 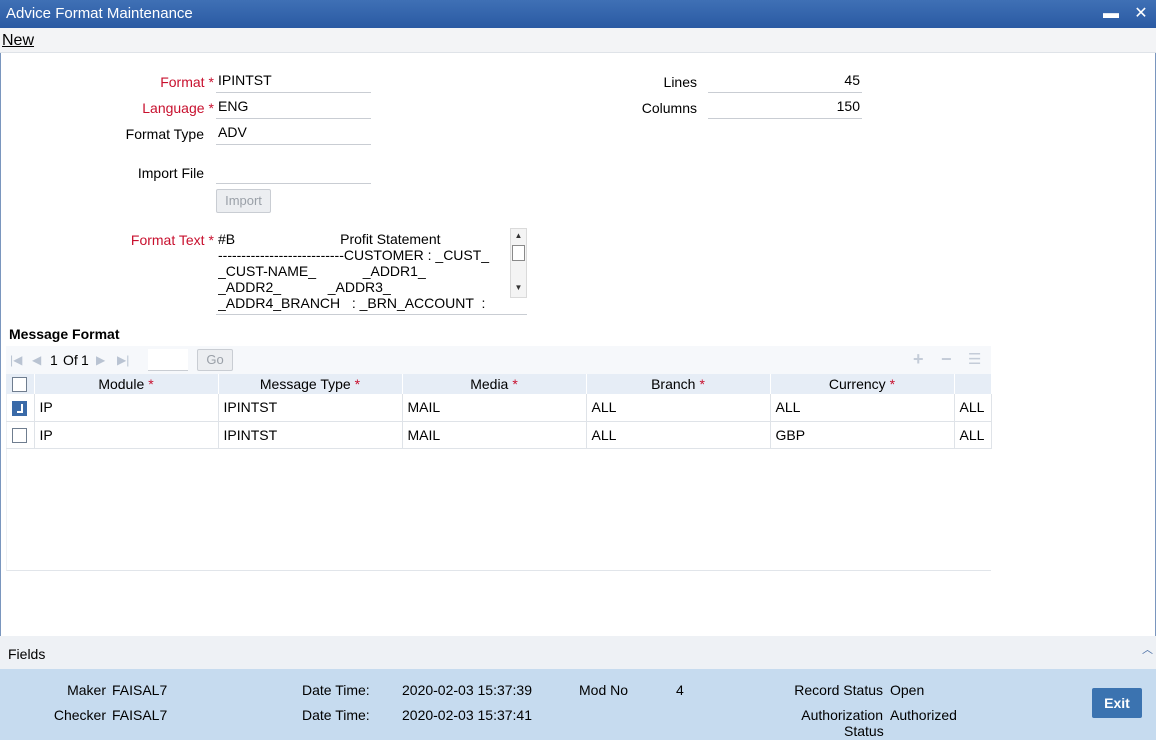 I want to click on select-all-checkbox, so click(x=20, y=385).